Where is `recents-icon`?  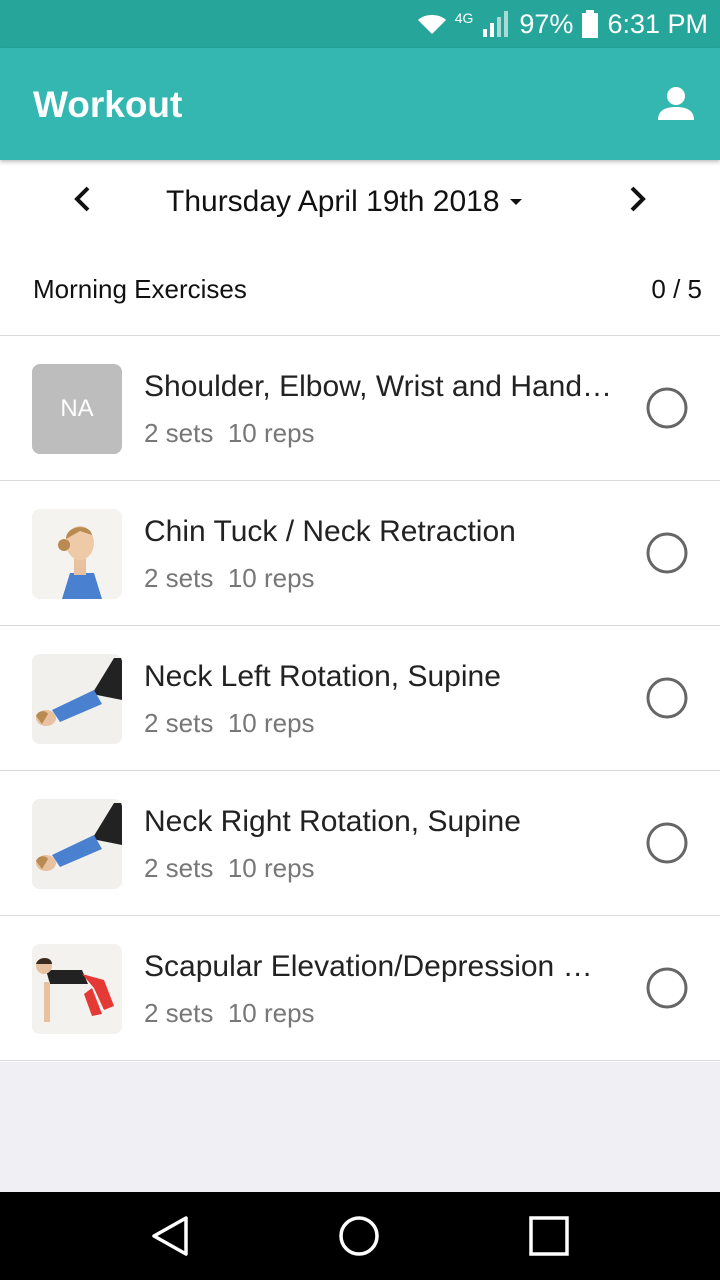 recents-icon is located at coordinates (549, 1236).